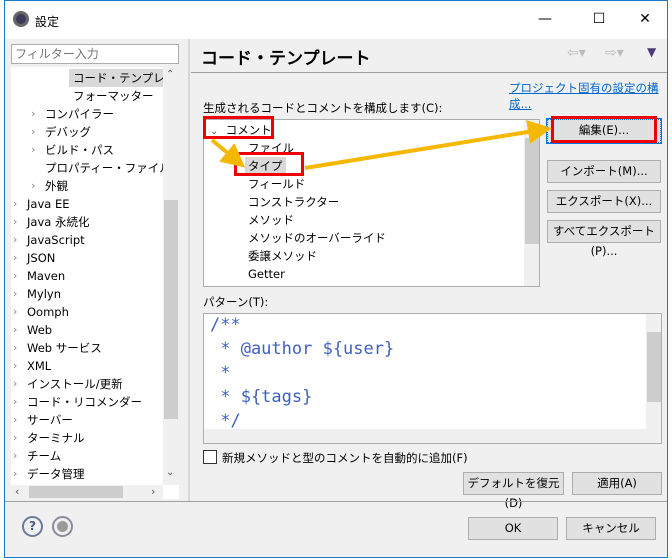 The height and width of the screenshot is (560, 672). What do you see at coordinates (228, 153) in the screenshot?
I see `arrow-comment-to-type` at bounding box center [228, 153].